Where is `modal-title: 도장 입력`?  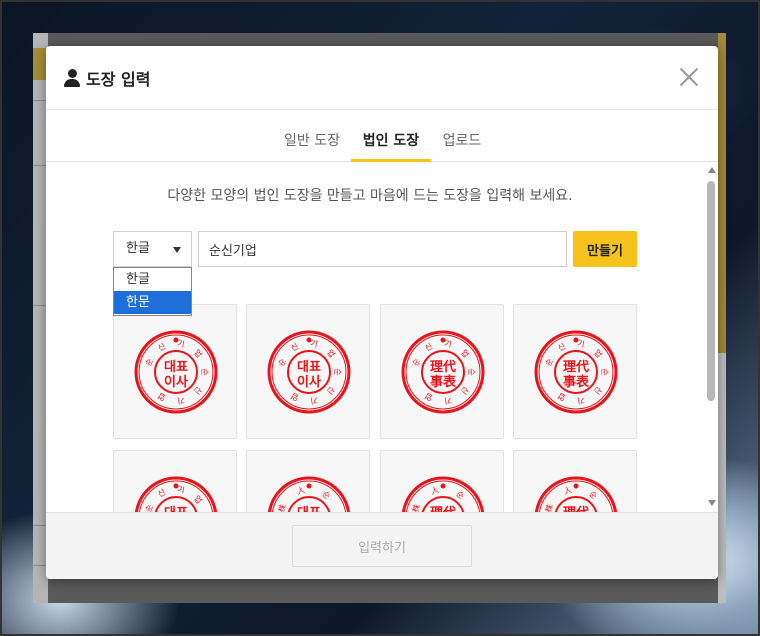
modal-title: 도장 입력 is located at coordinates (118, 79).